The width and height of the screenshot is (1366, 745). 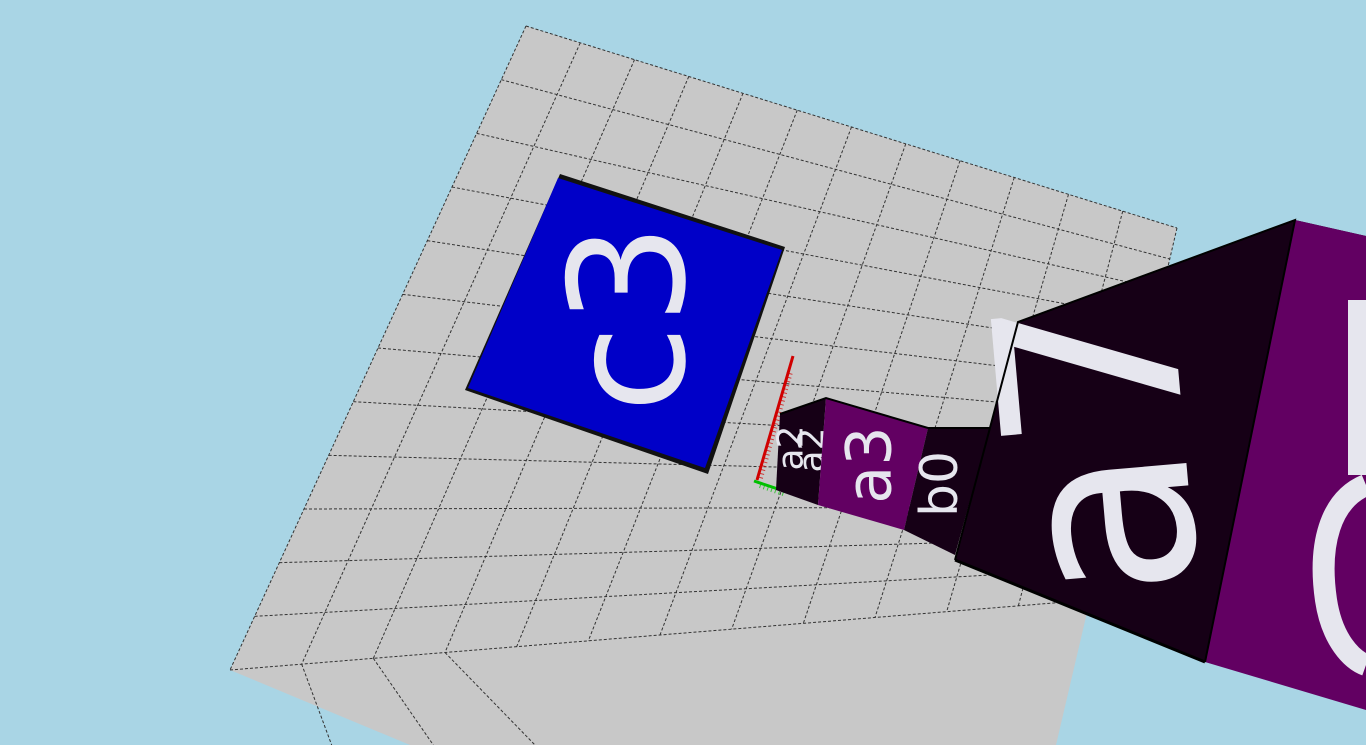 I want to click on floor-tile-label: c3, so click(x=628, y=318).